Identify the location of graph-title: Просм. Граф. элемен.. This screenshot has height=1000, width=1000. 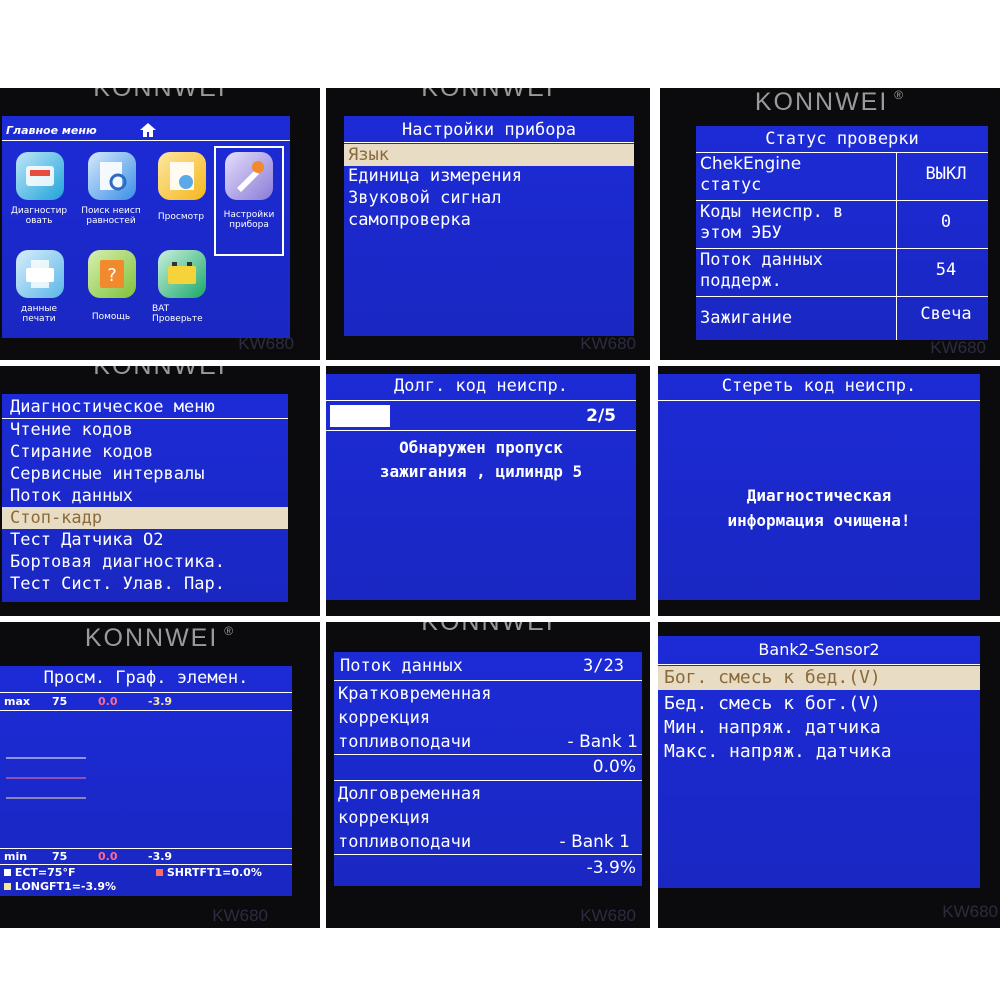
(146, 678).